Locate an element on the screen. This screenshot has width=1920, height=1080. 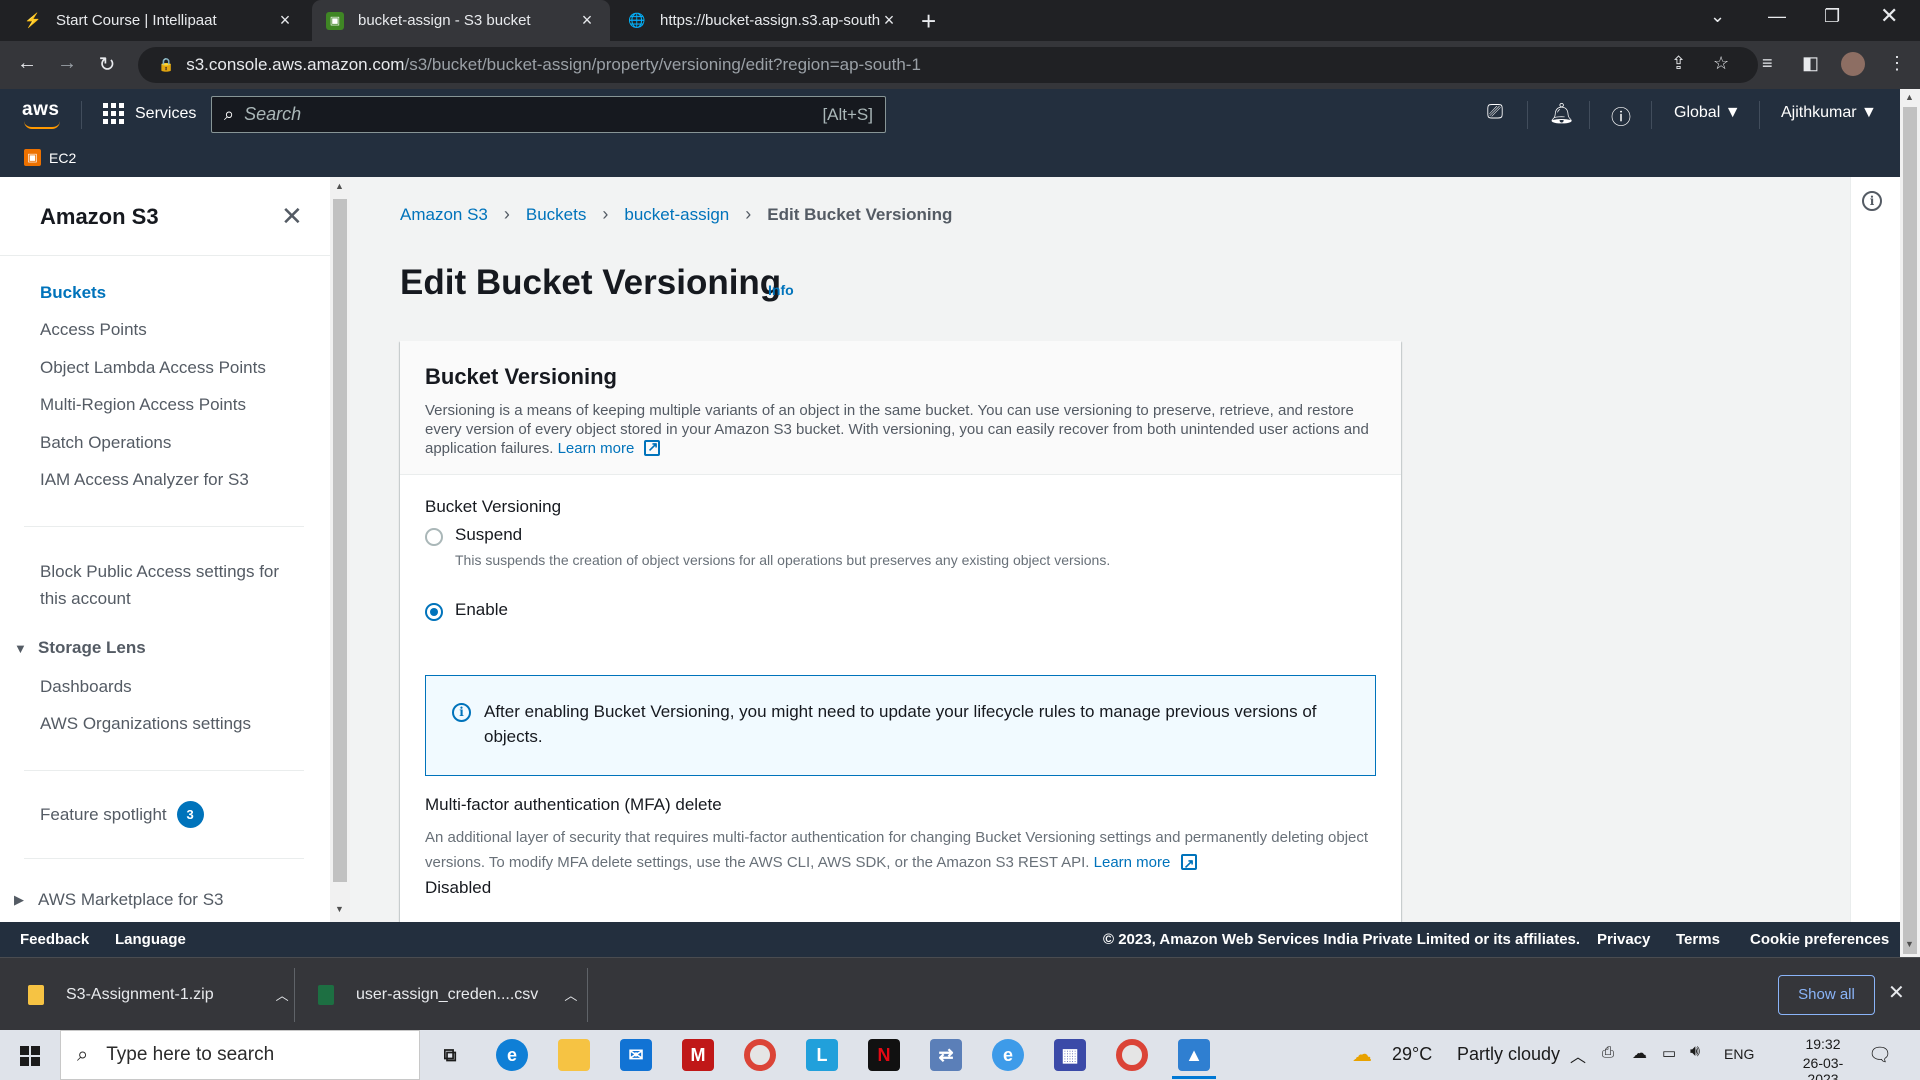
chrome-active-icon is located at coordinates (1132, 1055).